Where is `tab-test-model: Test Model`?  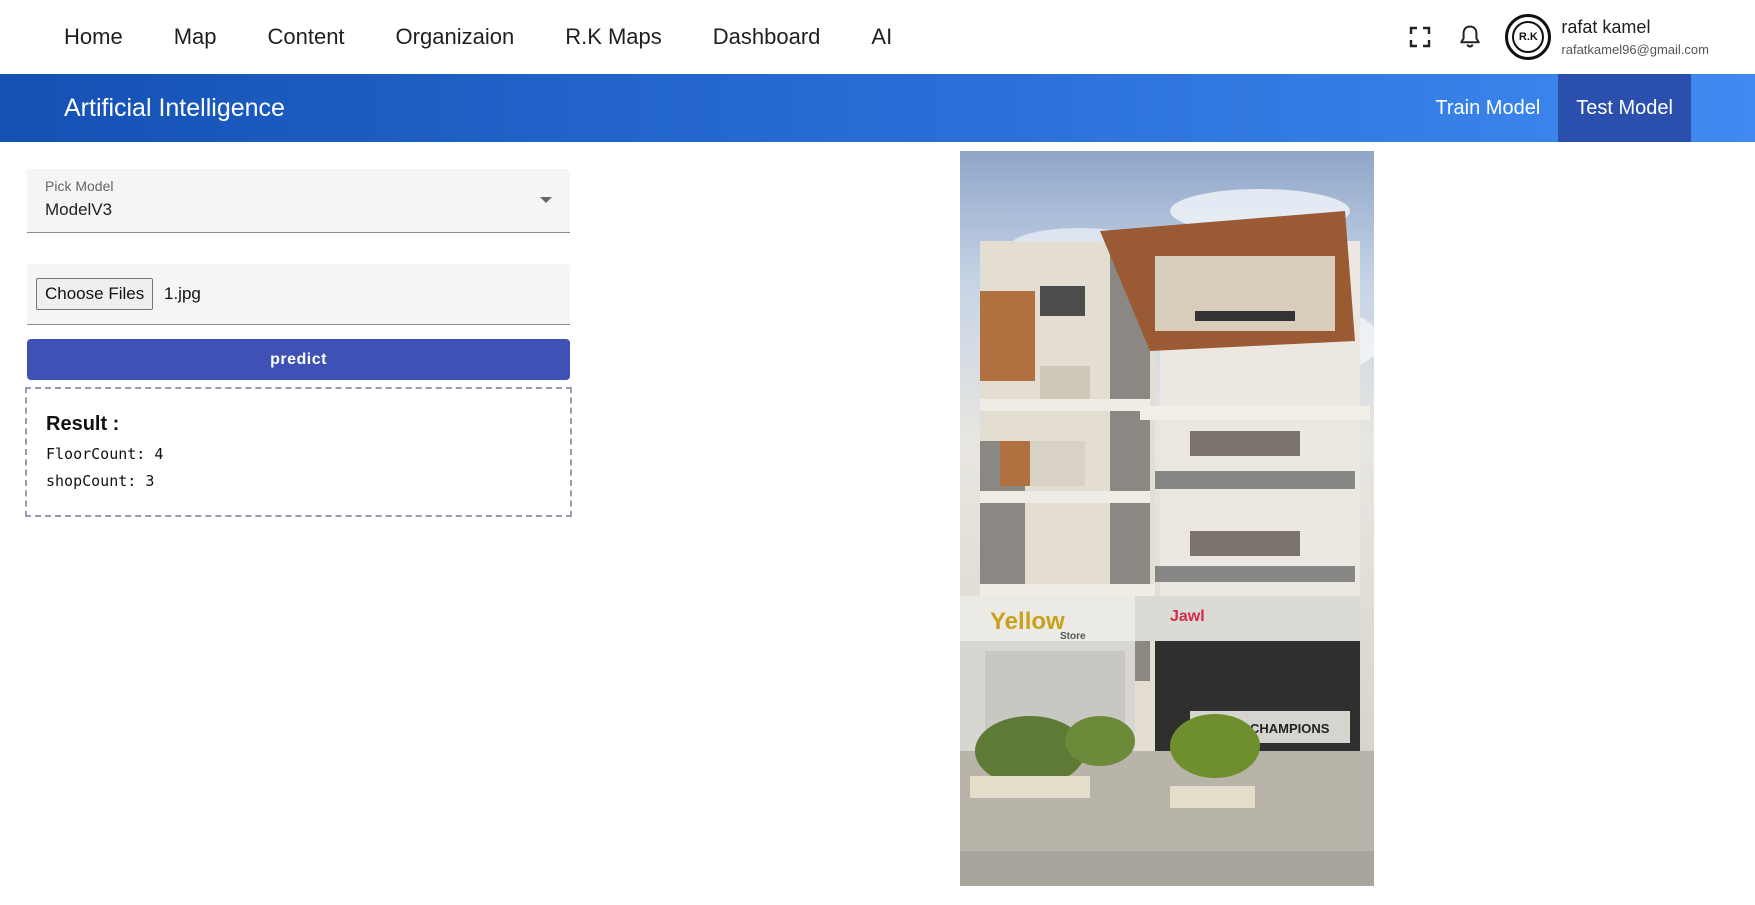 tab-test-model: Test Model is located at coordinates (1624, 108).